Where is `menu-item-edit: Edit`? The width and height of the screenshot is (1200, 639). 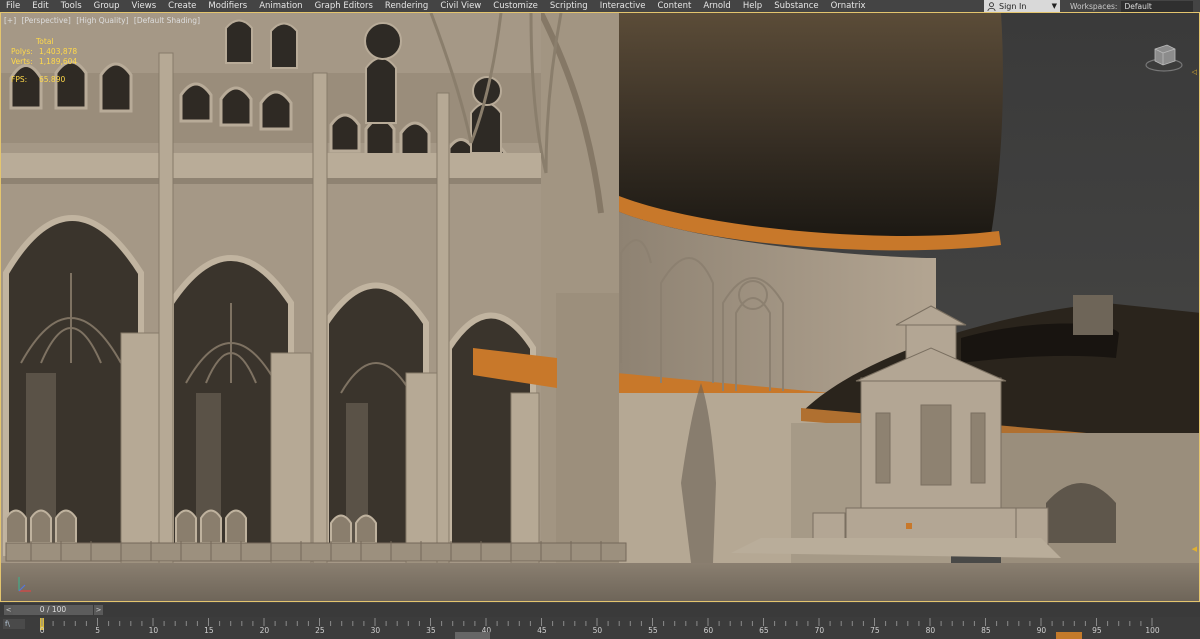 menu-item-edit: Edit is located at coordinates (40, 6).